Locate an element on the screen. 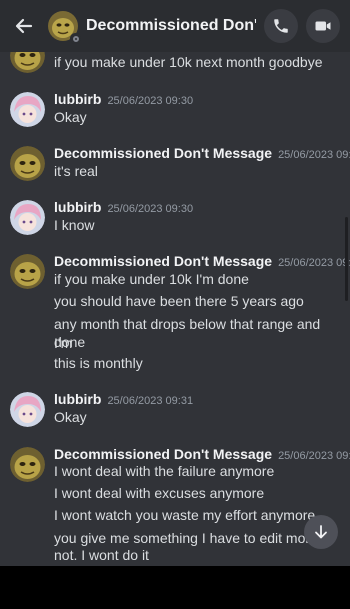 The height and width of the screenshot is (609, 350). arrow-left-icon is located at coordinates (24, 26).